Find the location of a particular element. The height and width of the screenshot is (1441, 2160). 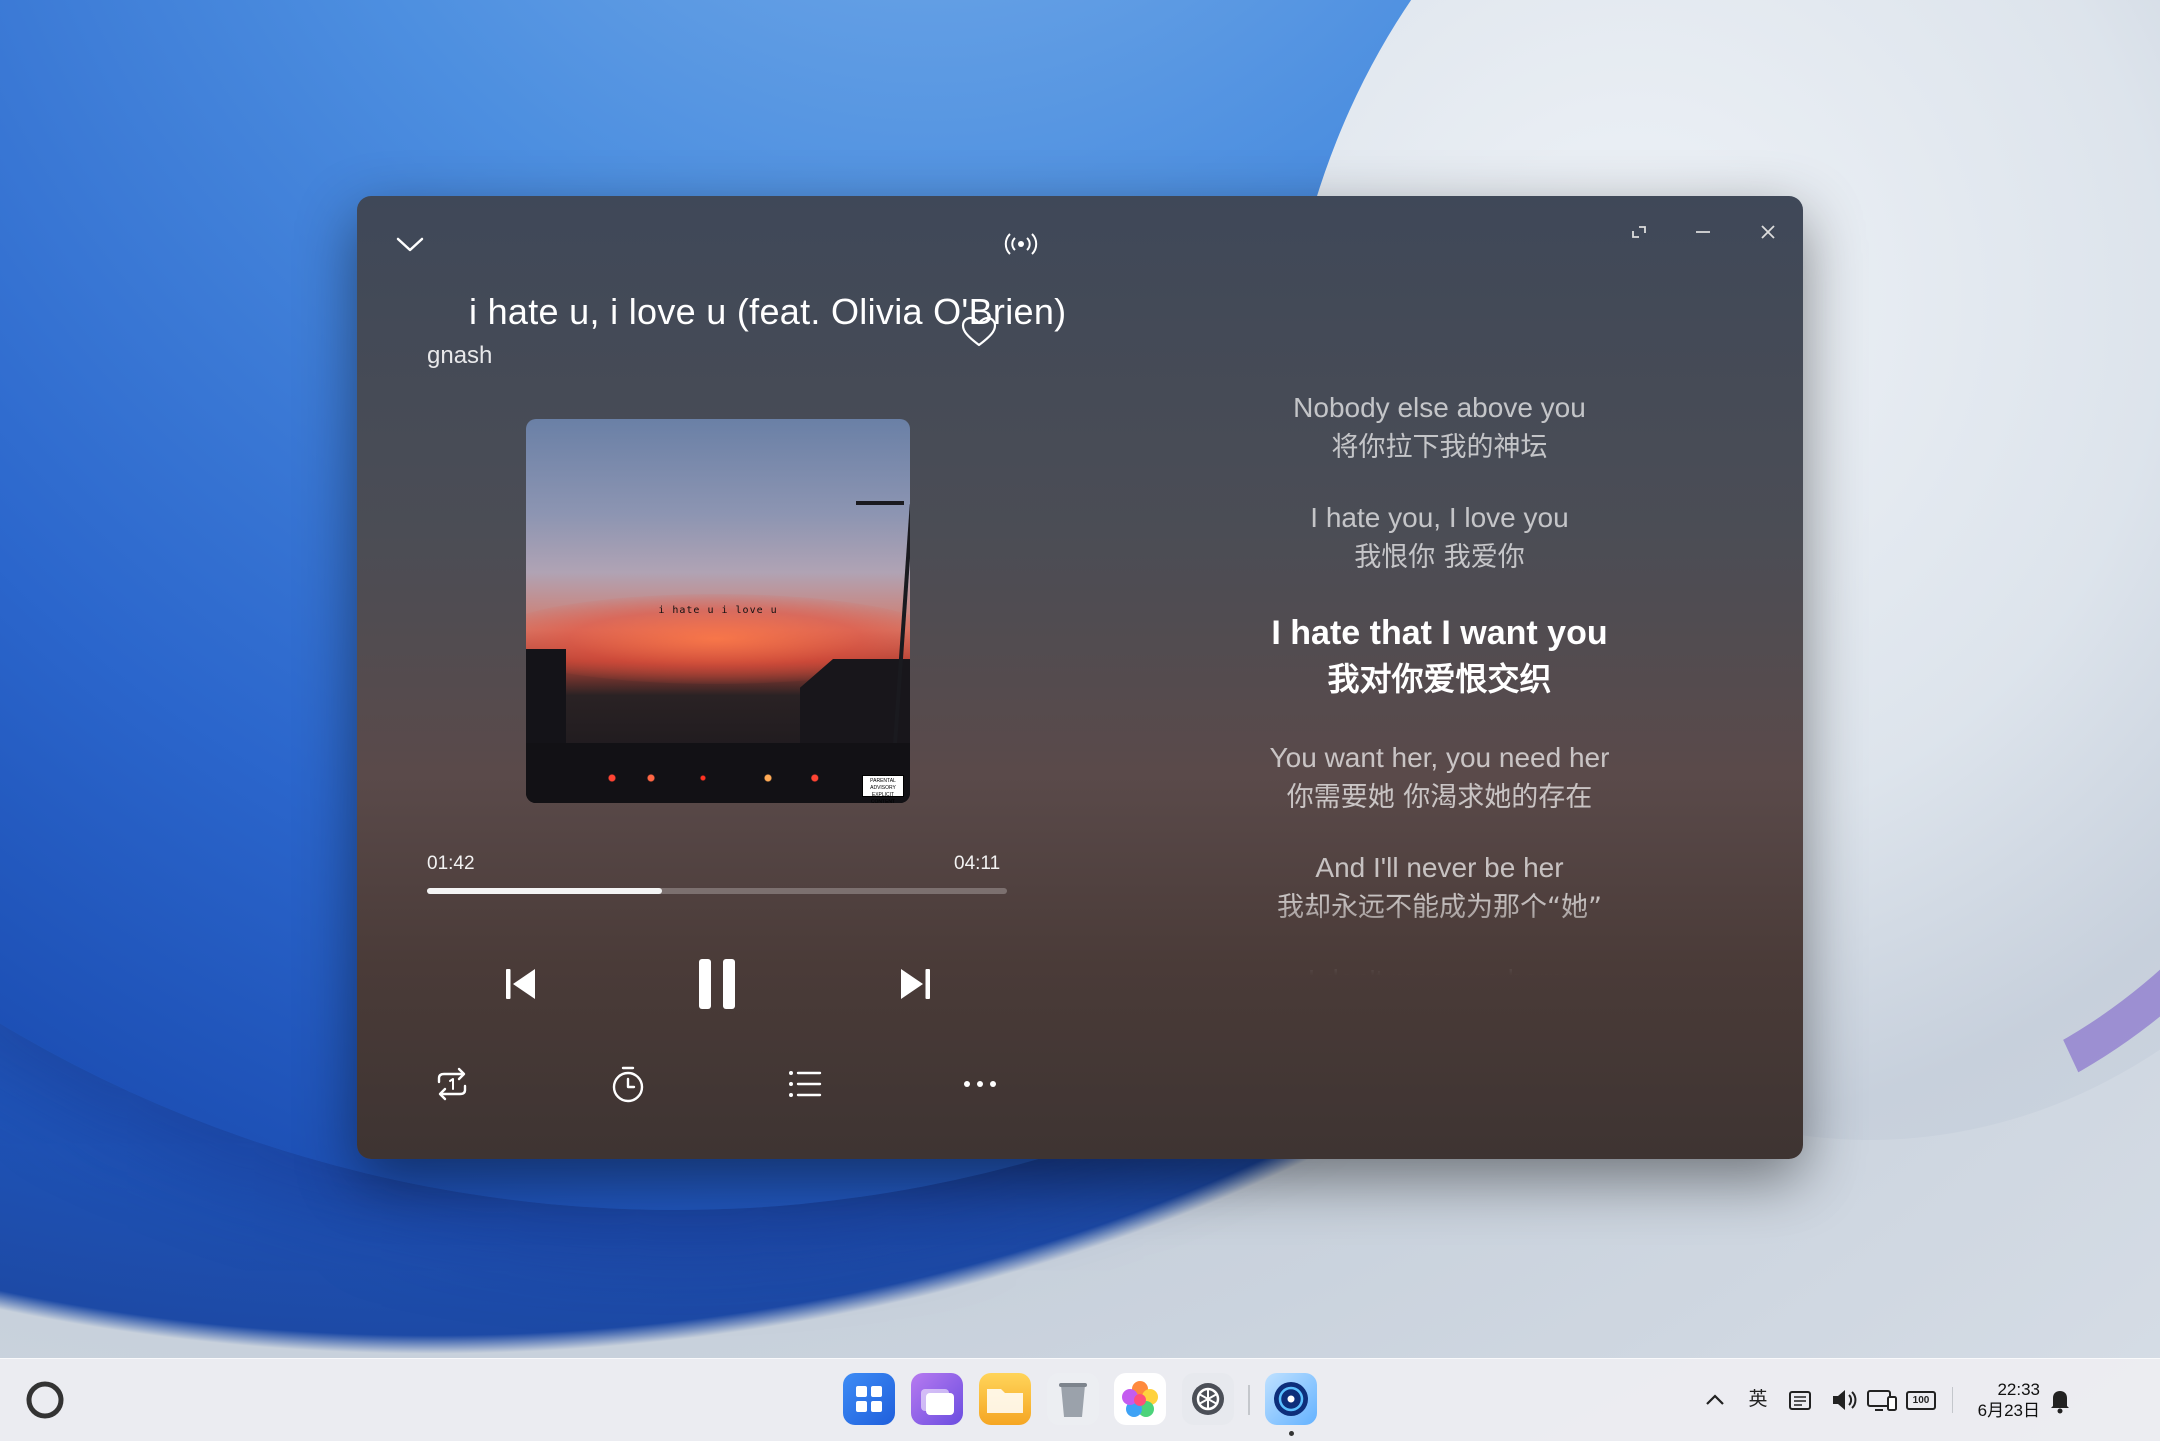

lyric-en: I hate that I want you is located at coordinates (1439, 633).